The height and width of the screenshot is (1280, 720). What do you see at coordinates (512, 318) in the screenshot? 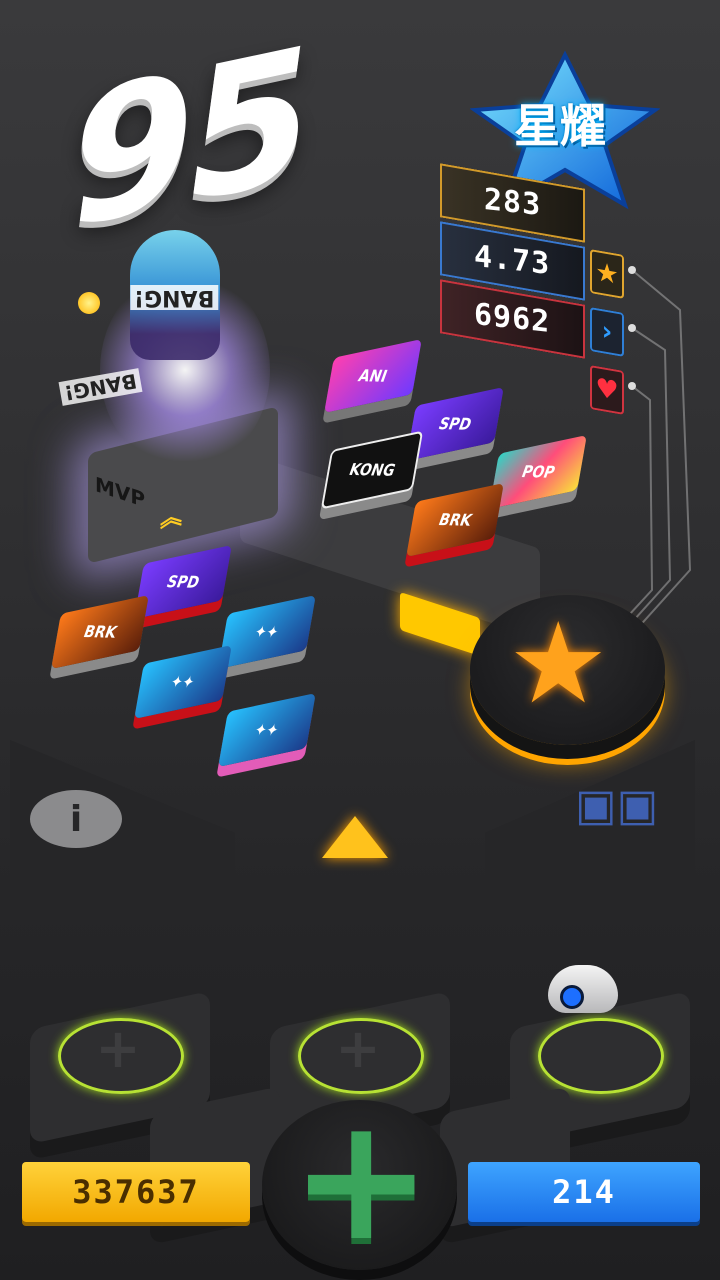
I see `stat-value: 6962` at bounding box center [512, 318].